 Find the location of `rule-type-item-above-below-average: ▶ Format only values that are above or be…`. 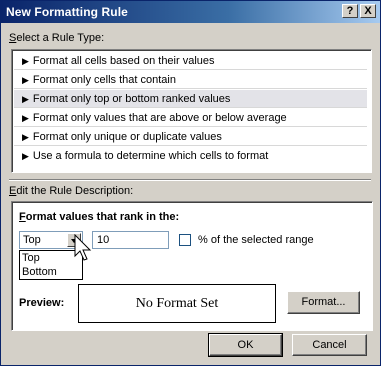

rule-type-item-above-below-average: ▶ Format only values that are above or be… is located at coordinates (190, 118).